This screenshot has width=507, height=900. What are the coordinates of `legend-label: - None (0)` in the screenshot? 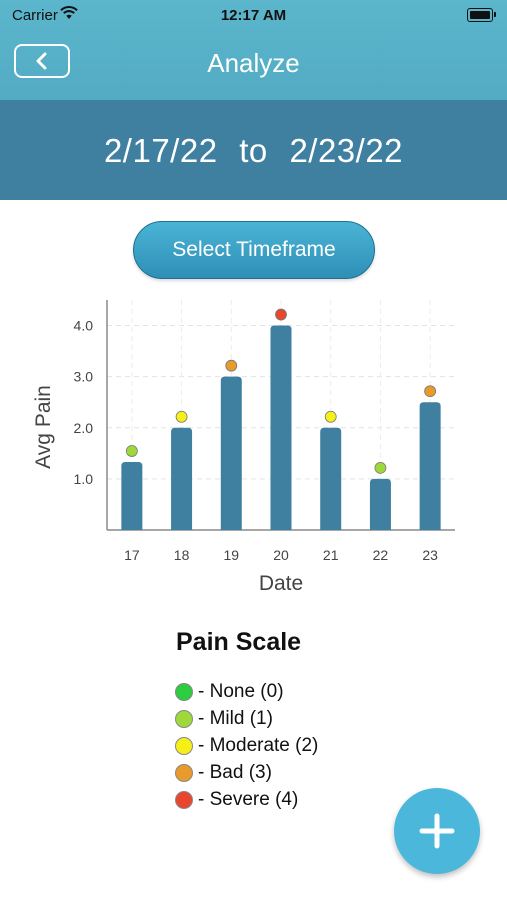 It's located at (241, 691).